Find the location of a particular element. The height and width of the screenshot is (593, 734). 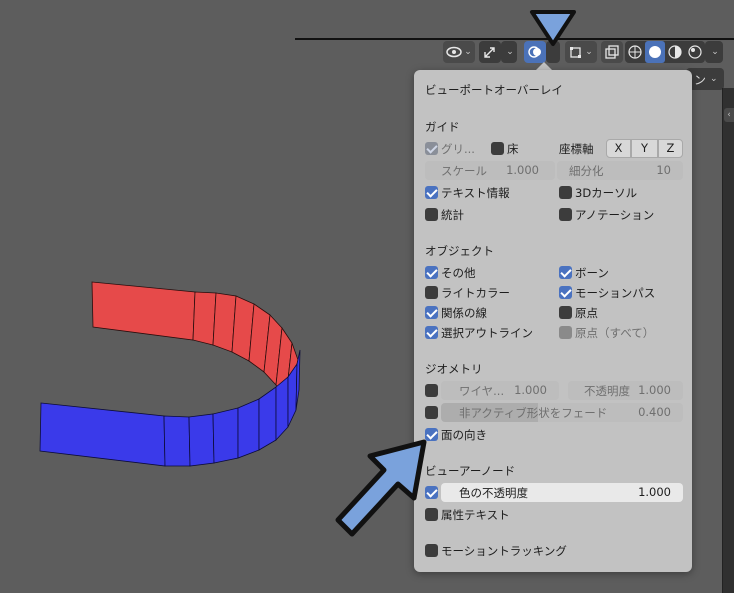

xray-icon is located at coordinates (612, 52).